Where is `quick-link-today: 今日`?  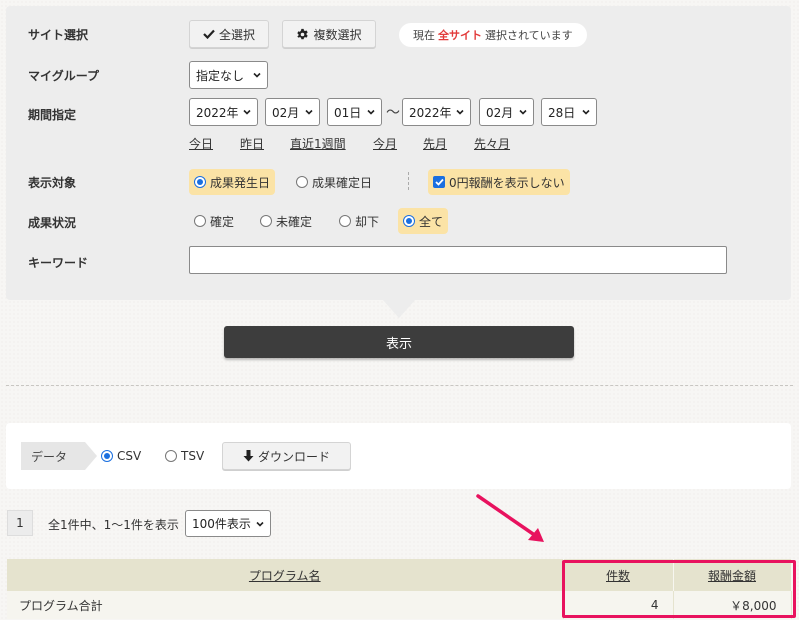
quick-link-today: 今日 is located at coordinates (201, 143).